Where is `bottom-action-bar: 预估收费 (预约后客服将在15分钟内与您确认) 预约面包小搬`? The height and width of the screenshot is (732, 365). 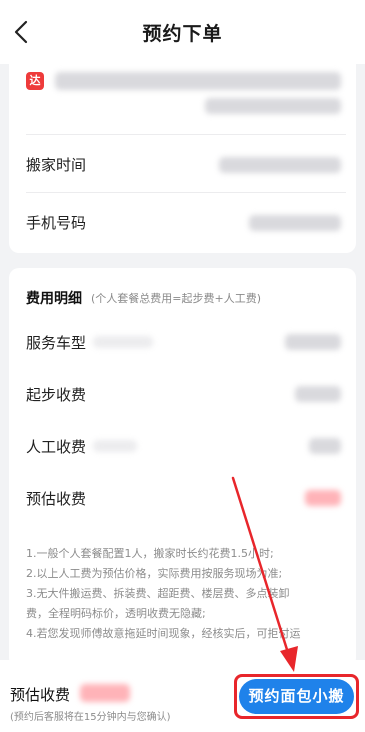
bottom-action-bar: 预估收费 (预约后客服将在15分钟内与您确认) 预约面包小搬 is located at coordinates (182, 696).